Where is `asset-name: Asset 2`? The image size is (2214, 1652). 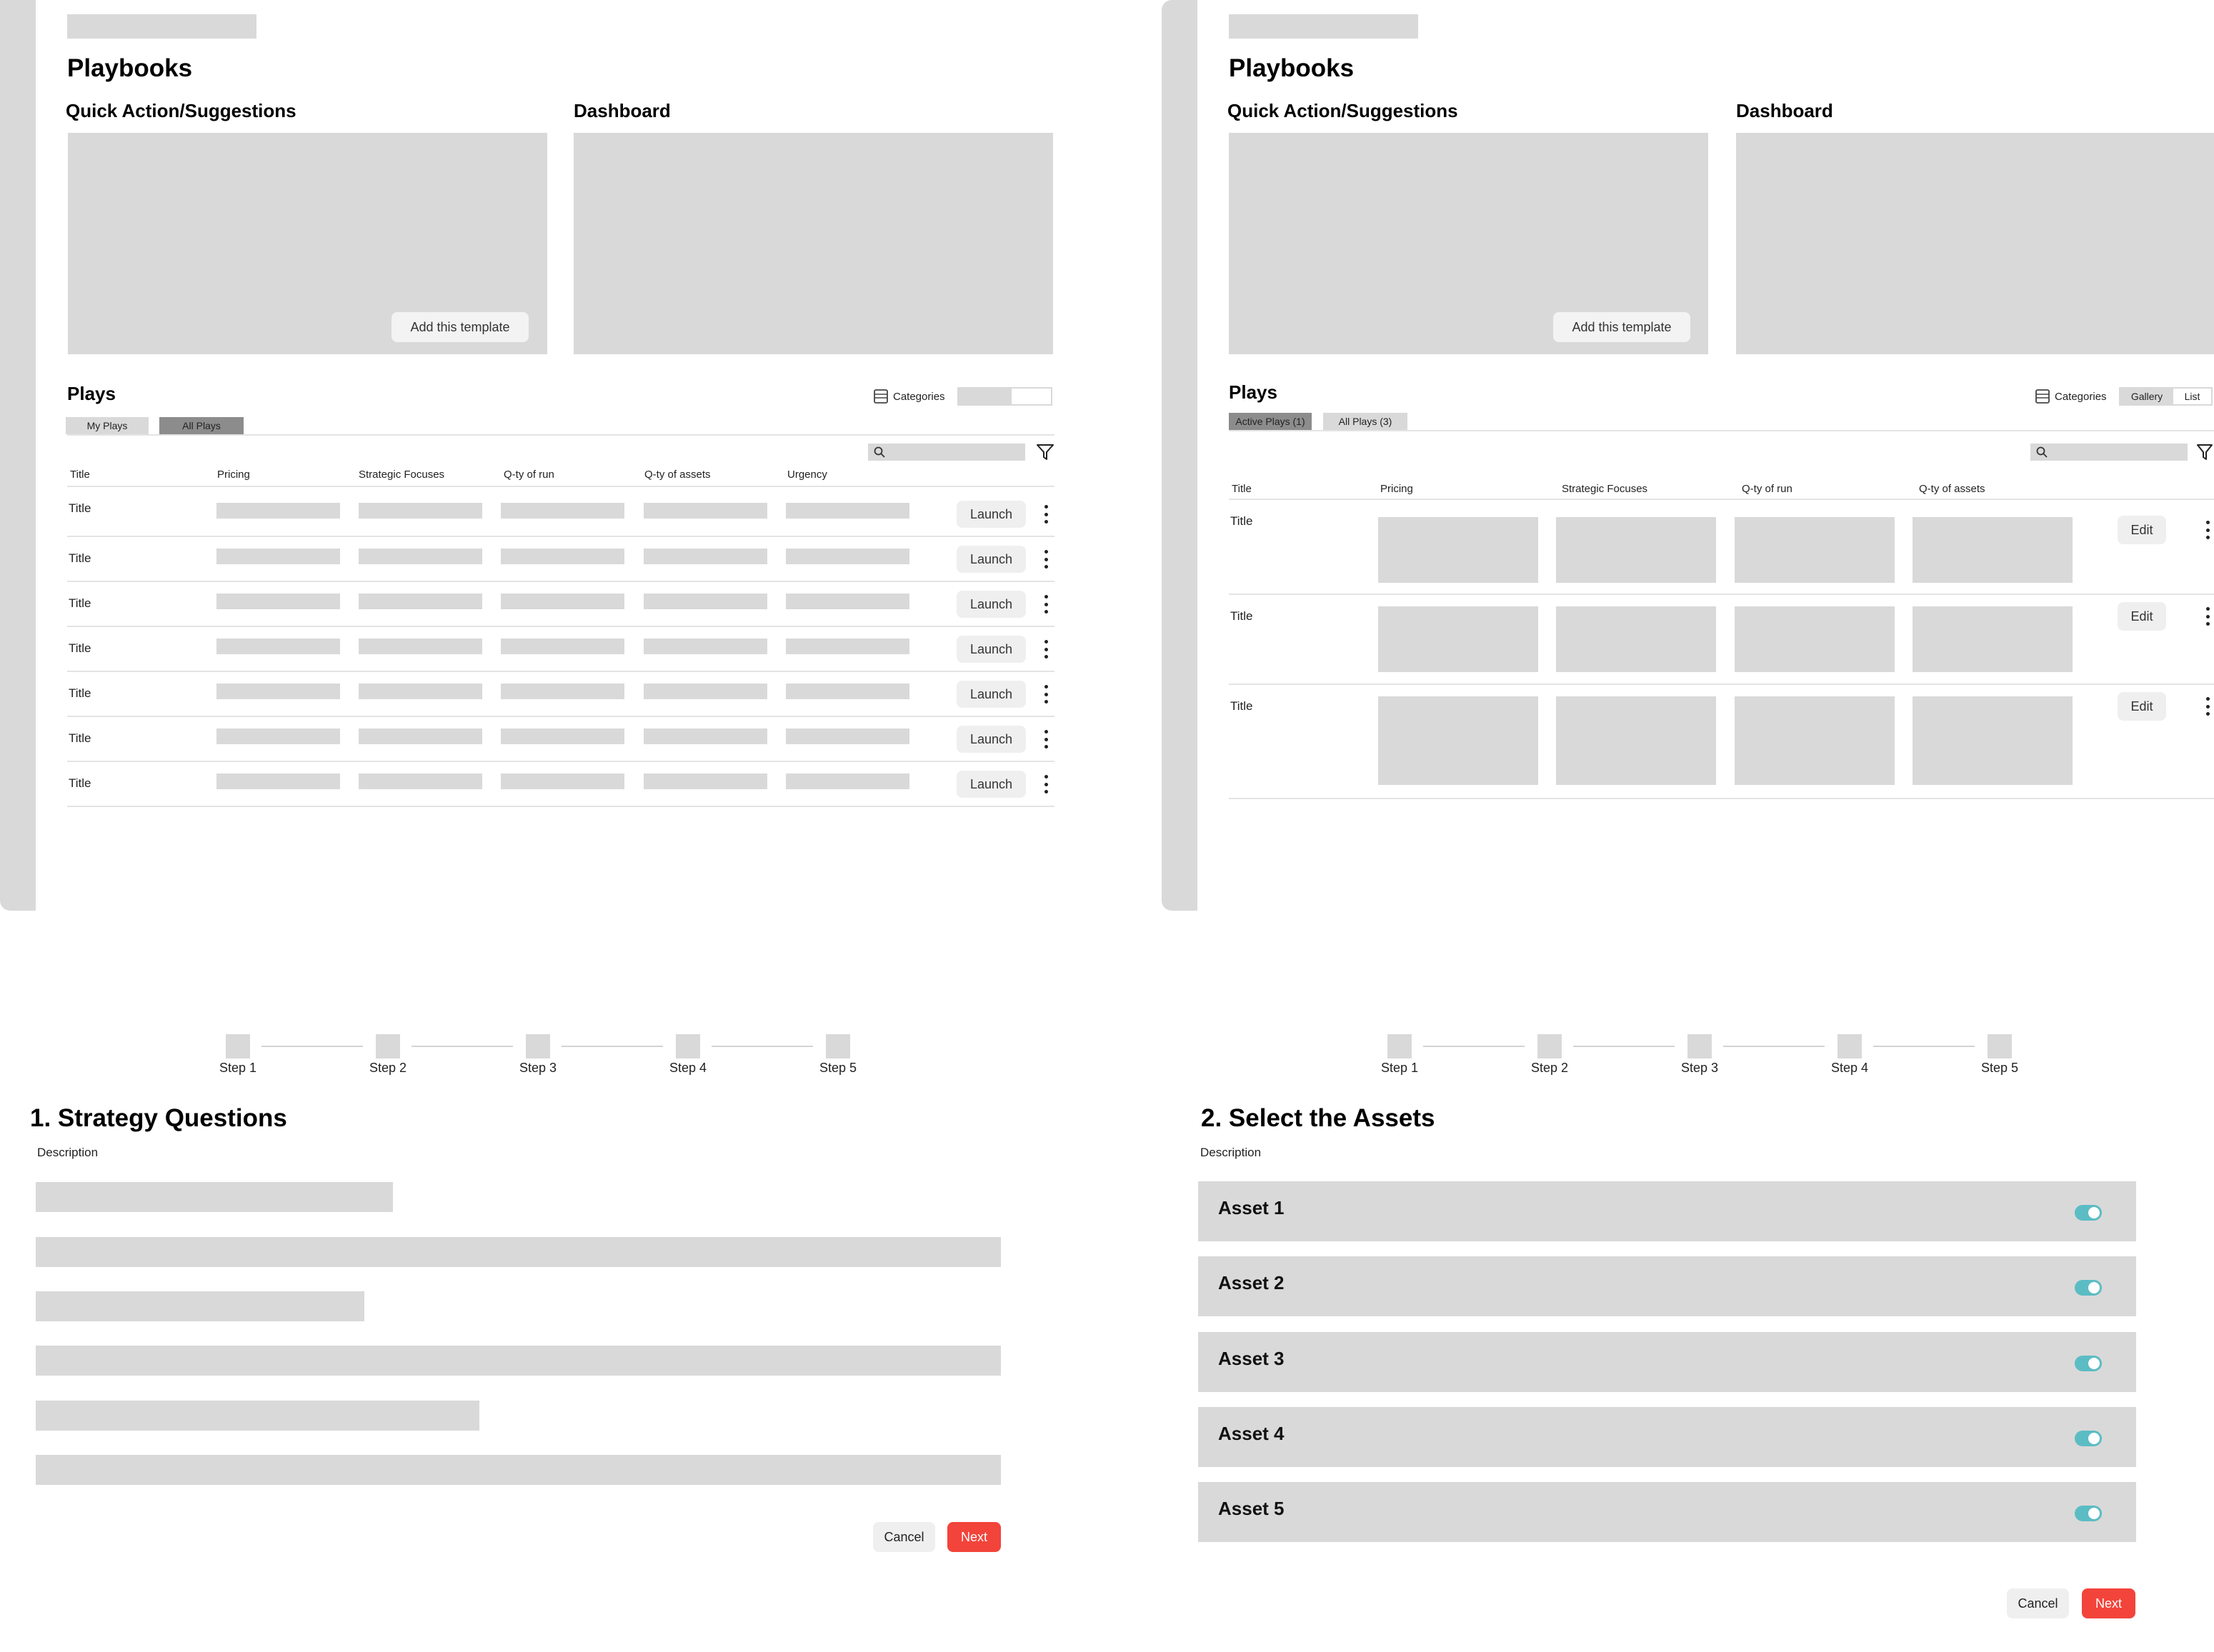
asset-name: Asset 2 is located at coordinates (1251, 1282).